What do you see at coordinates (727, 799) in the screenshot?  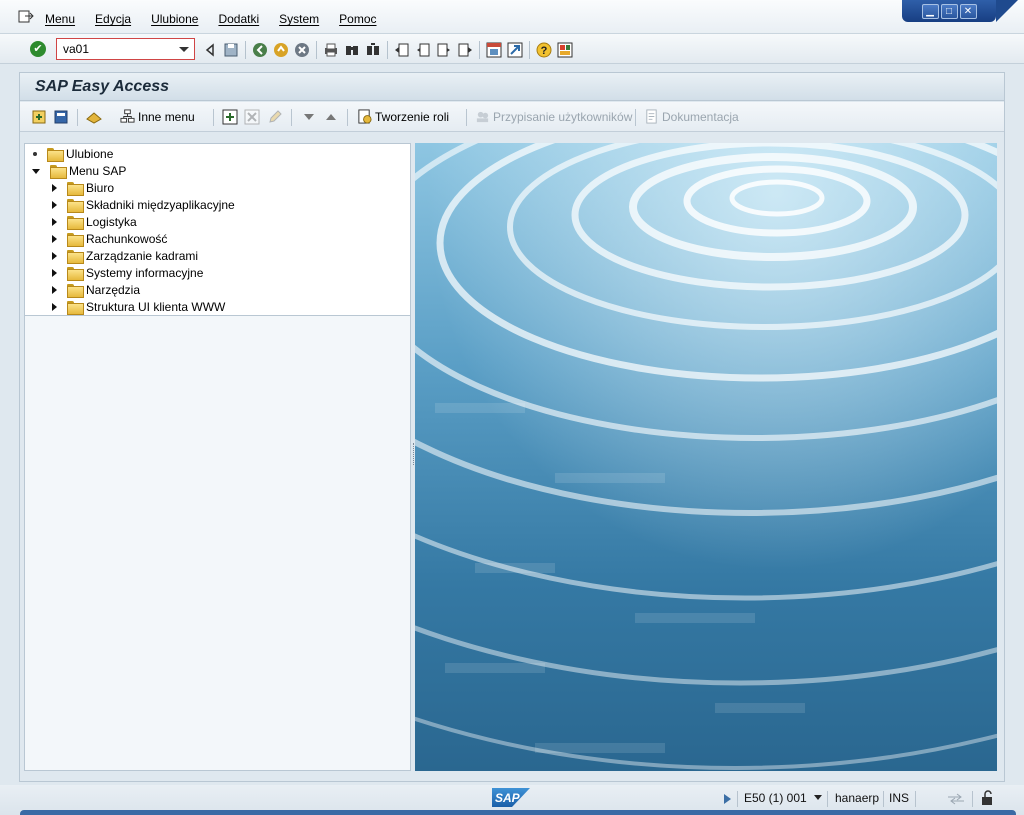 I see `status-expand-icon` at bounding box center [727, 799].